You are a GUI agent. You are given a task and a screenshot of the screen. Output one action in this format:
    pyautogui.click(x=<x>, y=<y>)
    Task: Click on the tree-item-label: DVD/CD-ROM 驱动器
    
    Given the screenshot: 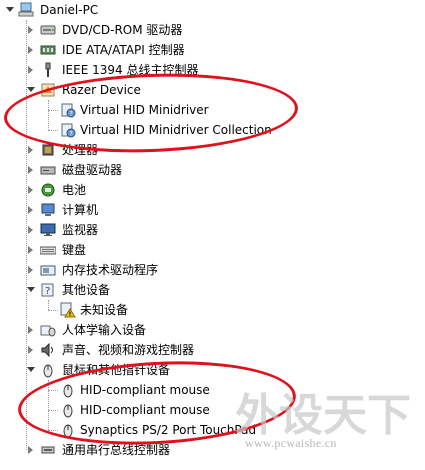 What is the action you would take?
    pyautogui.click(x=122, y=30)
    